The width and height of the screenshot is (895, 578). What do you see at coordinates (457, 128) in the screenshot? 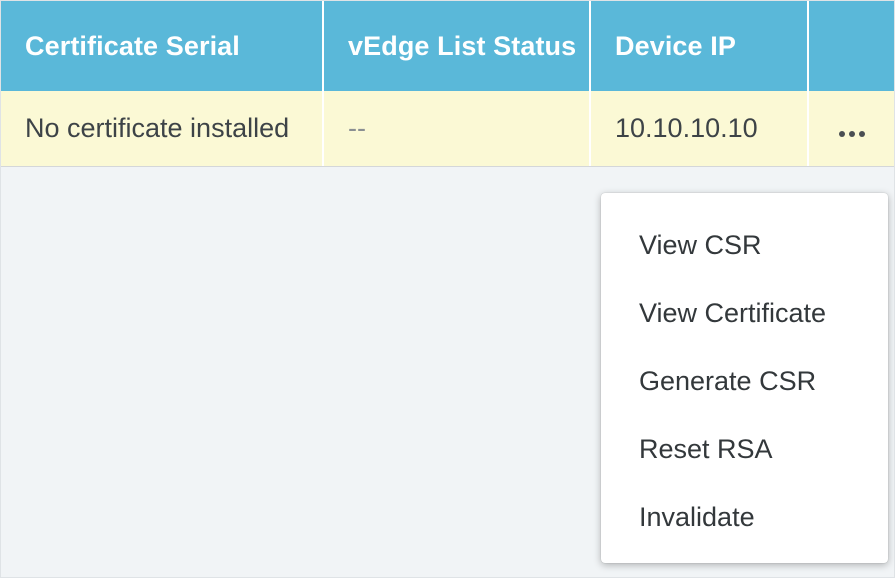
I see `cell-vedge-list-status: --` at bounding box center [457, 128].